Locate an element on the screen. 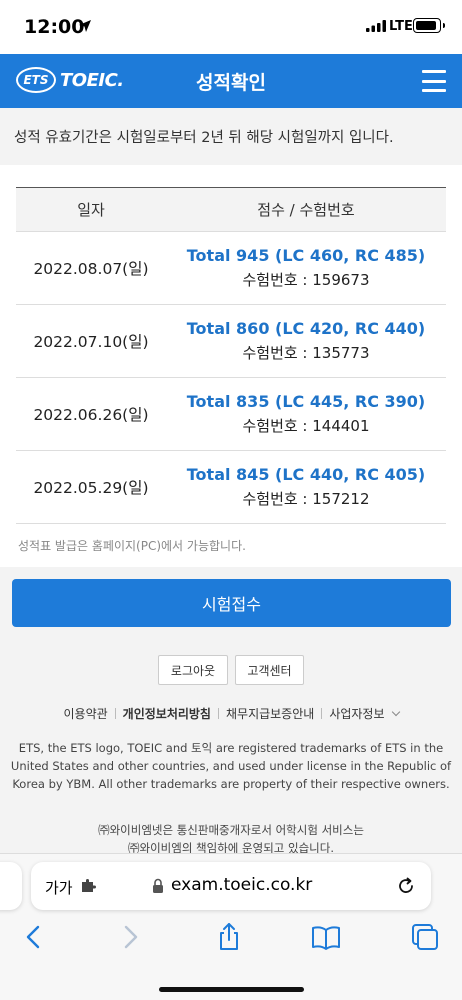 The image size is (462, 1000). forward-icon is located at coordinates (130, 937).